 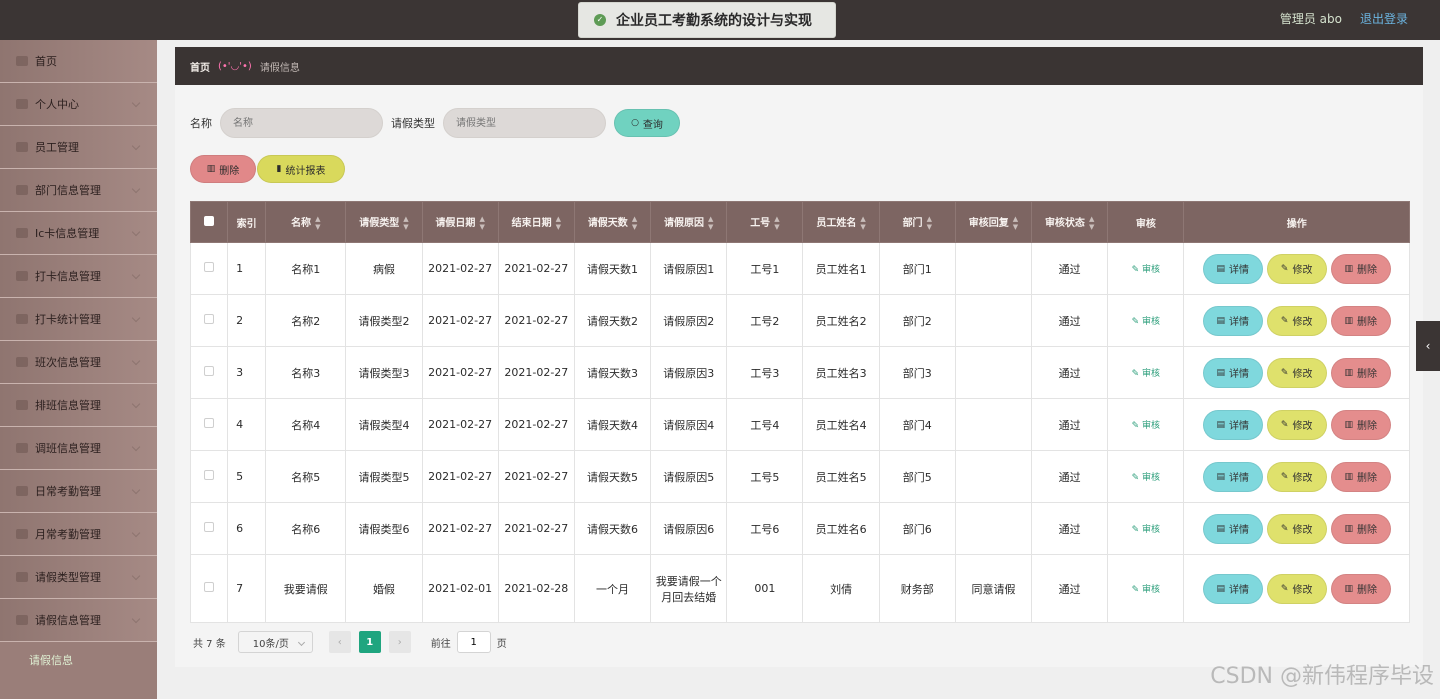 What do you see at coordinates (78, 104) in the screenshot?
I see `sidebar-item: 个人中心` at bounding box center [78, 104].